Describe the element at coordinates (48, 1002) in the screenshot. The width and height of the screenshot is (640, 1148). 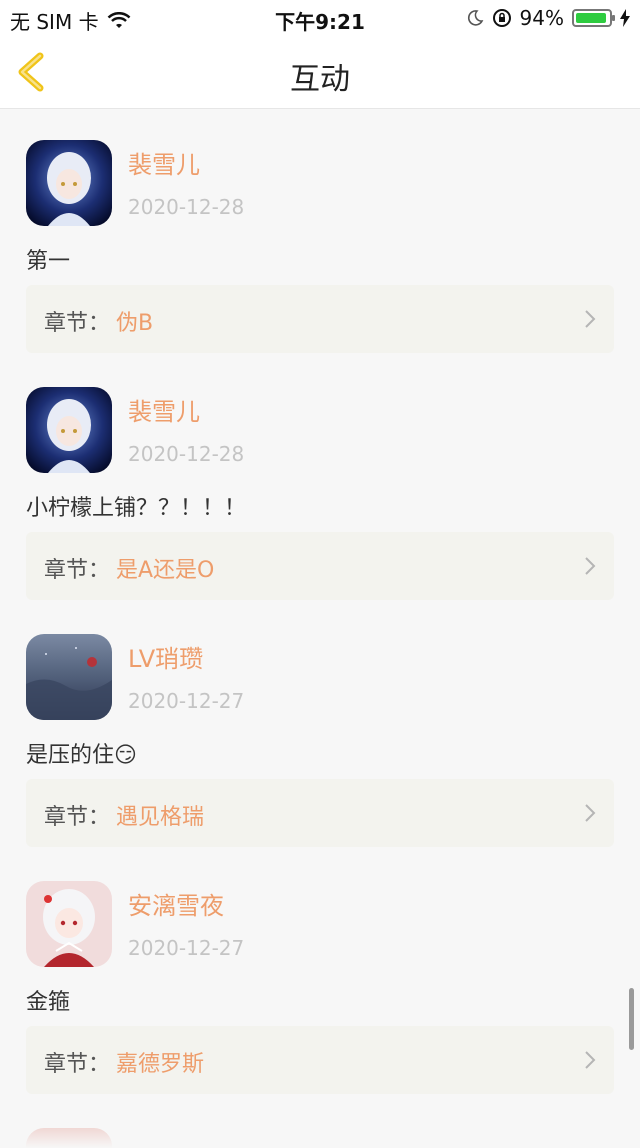
I see `comment-text: 金箍` at that location.